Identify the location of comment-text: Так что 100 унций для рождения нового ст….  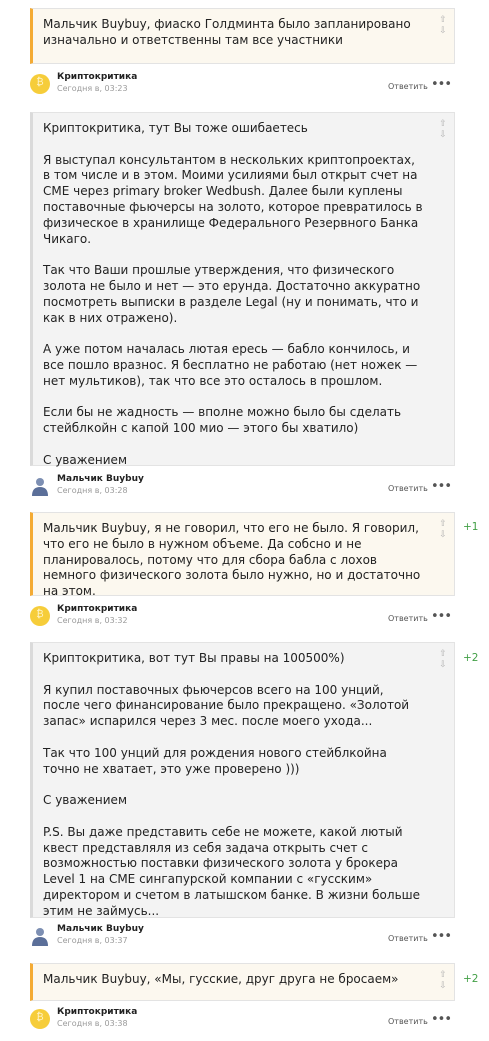
(215, 760).